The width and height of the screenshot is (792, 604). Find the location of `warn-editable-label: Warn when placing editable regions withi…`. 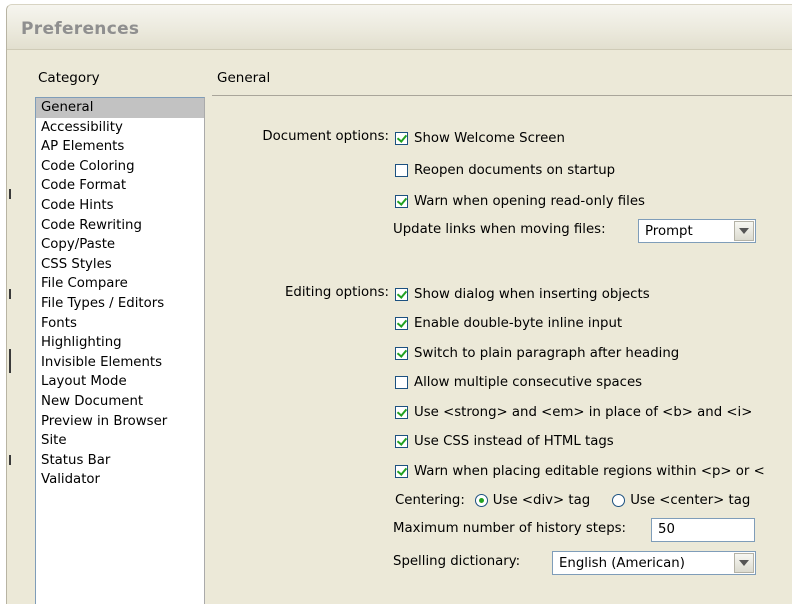

warn-editable-label: Warn when placing editable regions withi… is located at coordinates (589, 471).